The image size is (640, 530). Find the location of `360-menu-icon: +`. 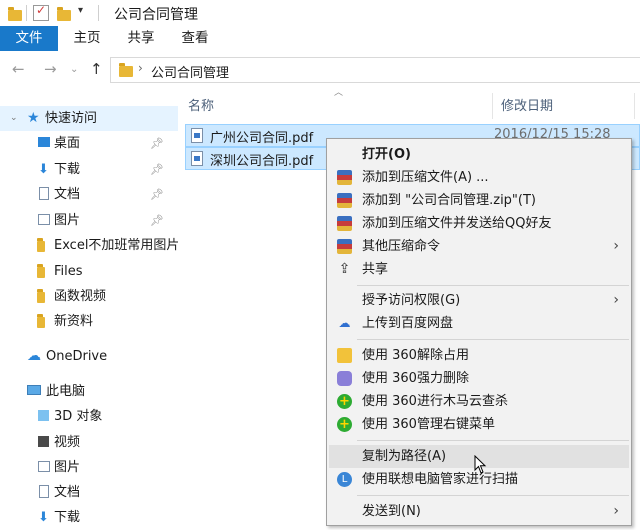

360-menu-icon: + is located at coordinates (344, 424).